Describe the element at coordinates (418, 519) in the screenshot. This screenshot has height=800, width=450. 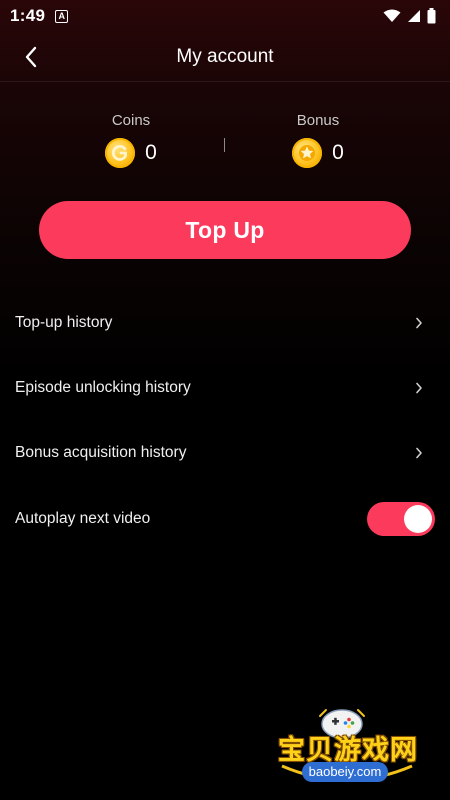
I see `toggle-knob` at that location.